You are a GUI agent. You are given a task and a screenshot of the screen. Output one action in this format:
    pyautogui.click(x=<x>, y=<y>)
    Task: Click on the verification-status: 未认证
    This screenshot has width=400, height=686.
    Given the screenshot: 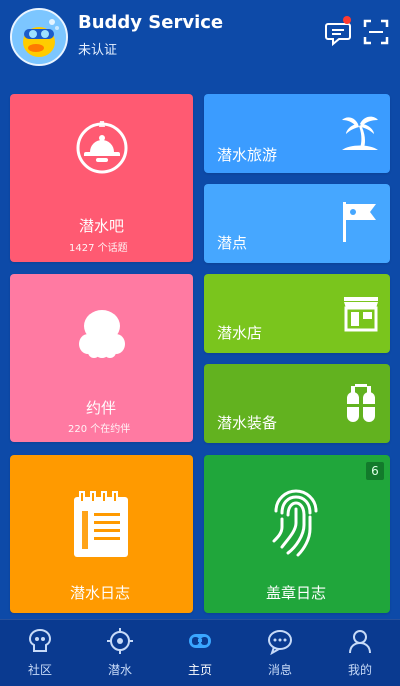 What is the action you would take?
    pyautogui.click(x=98, y=50)
    